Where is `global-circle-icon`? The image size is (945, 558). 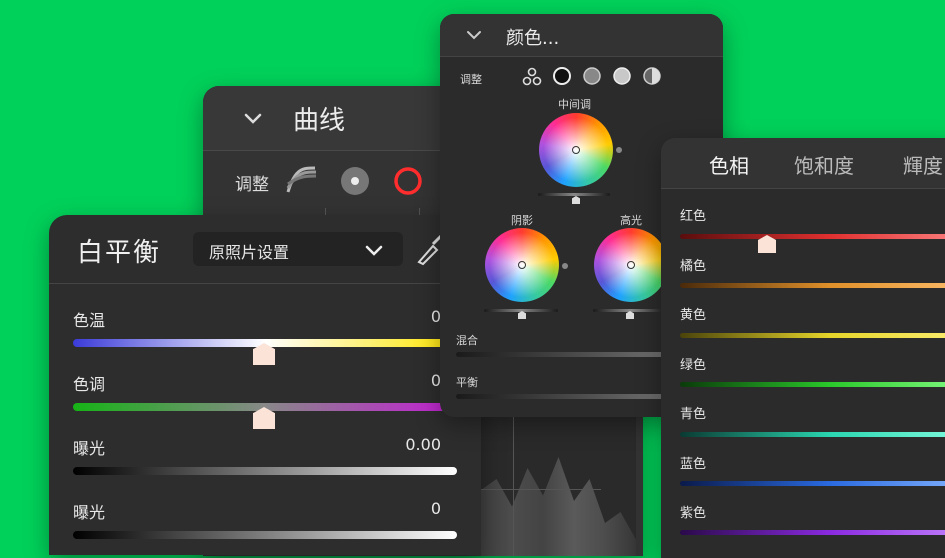
global-circle-icon is located at coordinates (652, 76).